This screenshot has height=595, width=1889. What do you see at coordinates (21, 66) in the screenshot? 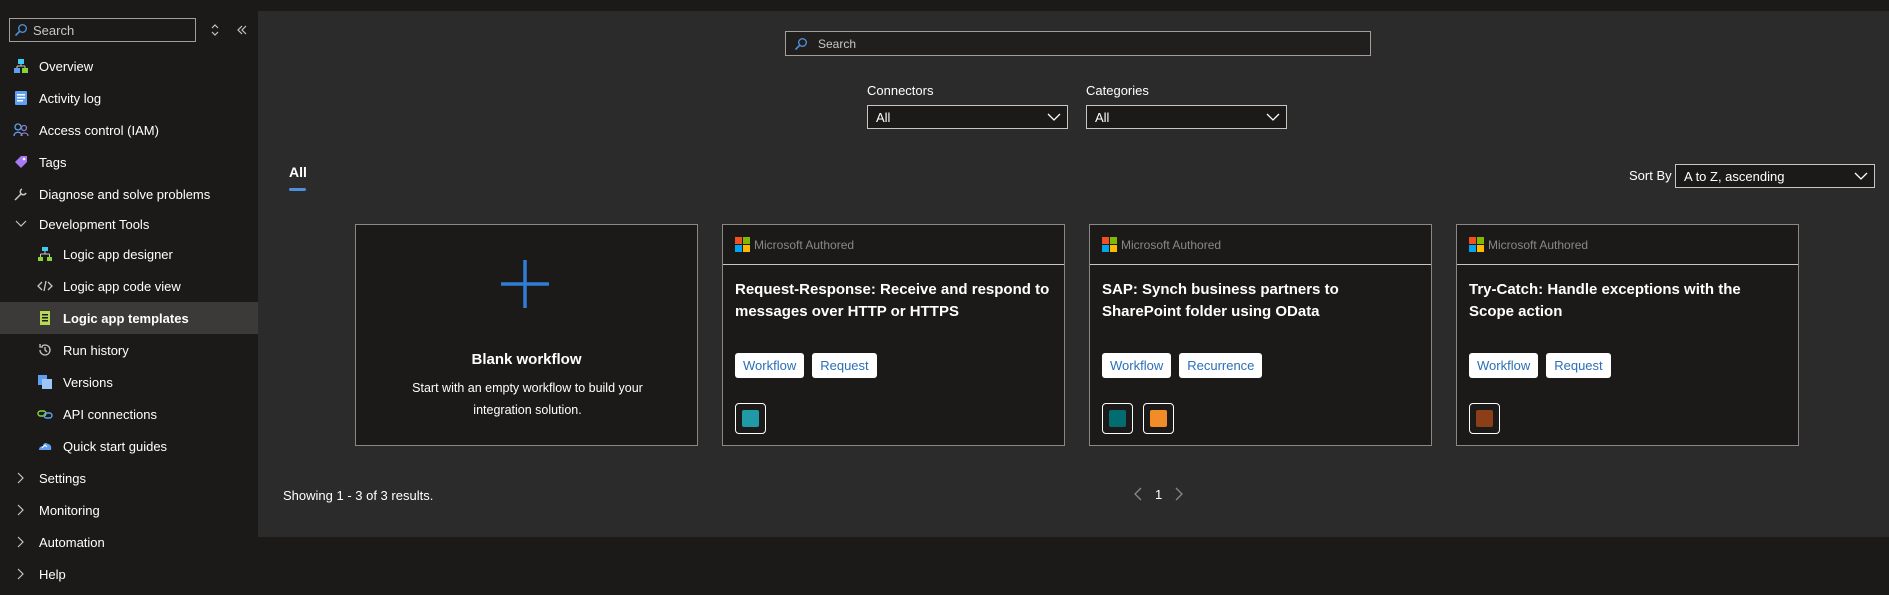
I see `overview-icon` at bounding box center [21, 66].